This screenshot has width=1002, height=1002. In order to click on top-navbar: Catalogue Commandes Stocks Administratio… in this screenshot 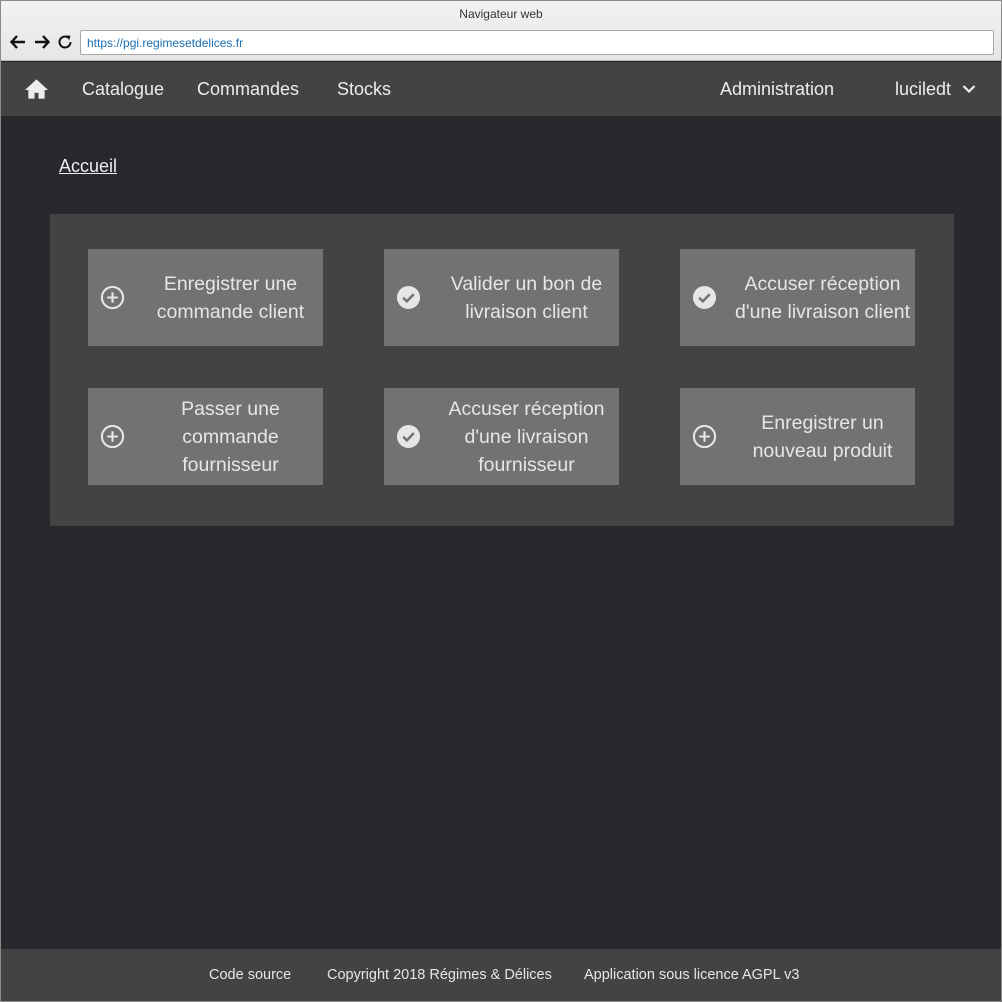, I will do `click(501, 89)`.